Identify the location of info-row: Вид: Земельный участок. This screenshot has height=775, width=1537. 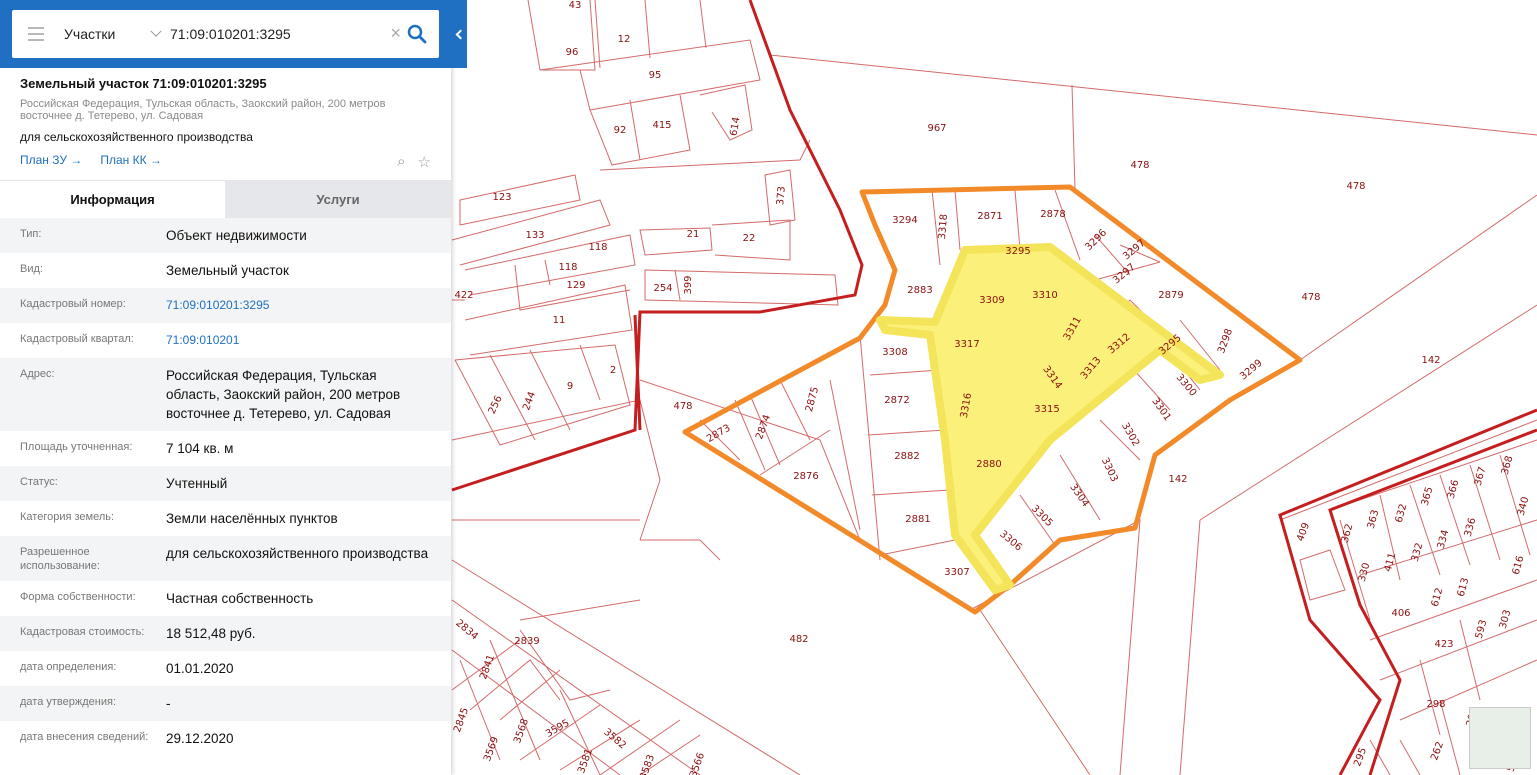
(225, 270).